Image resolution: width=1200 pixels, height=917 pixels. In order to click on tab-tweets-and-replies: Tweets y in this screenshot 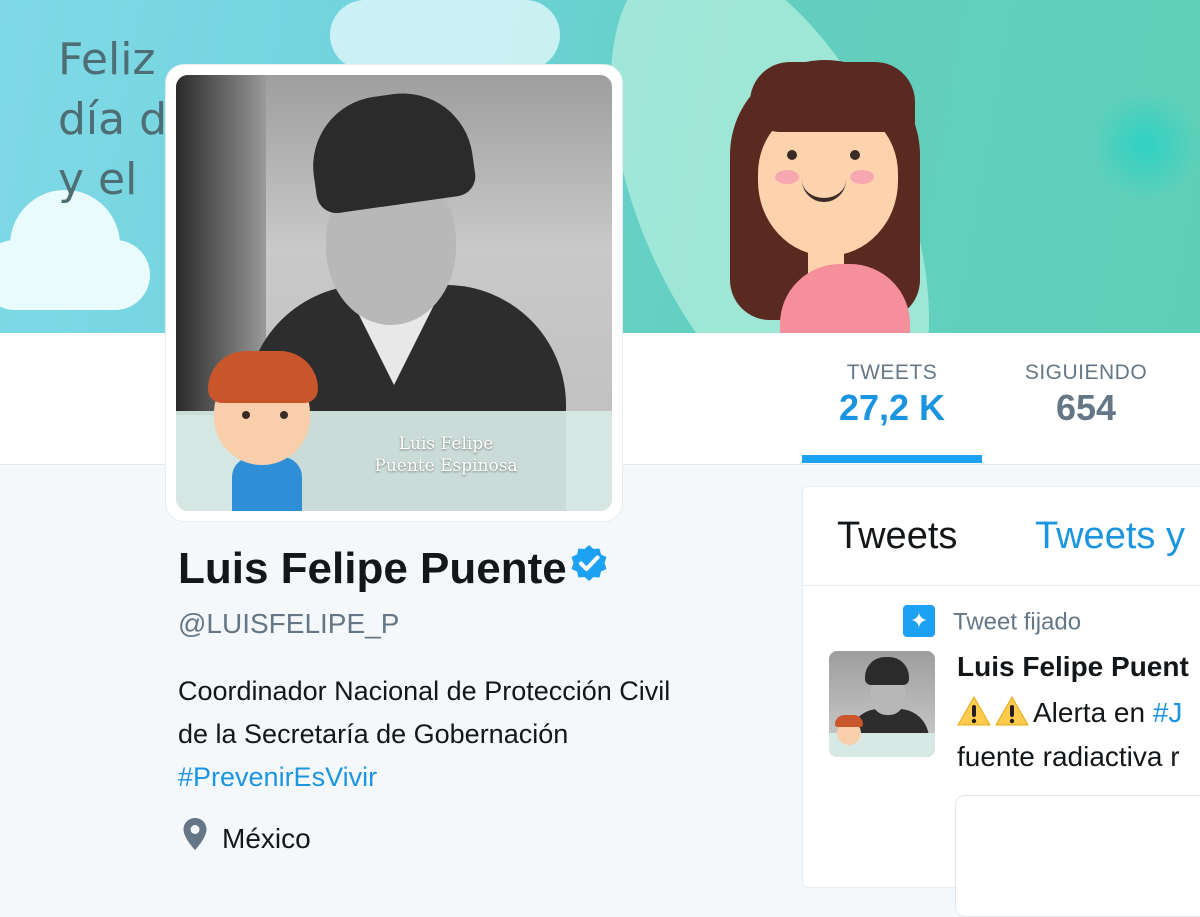, I will do `click(1110, 536)`.